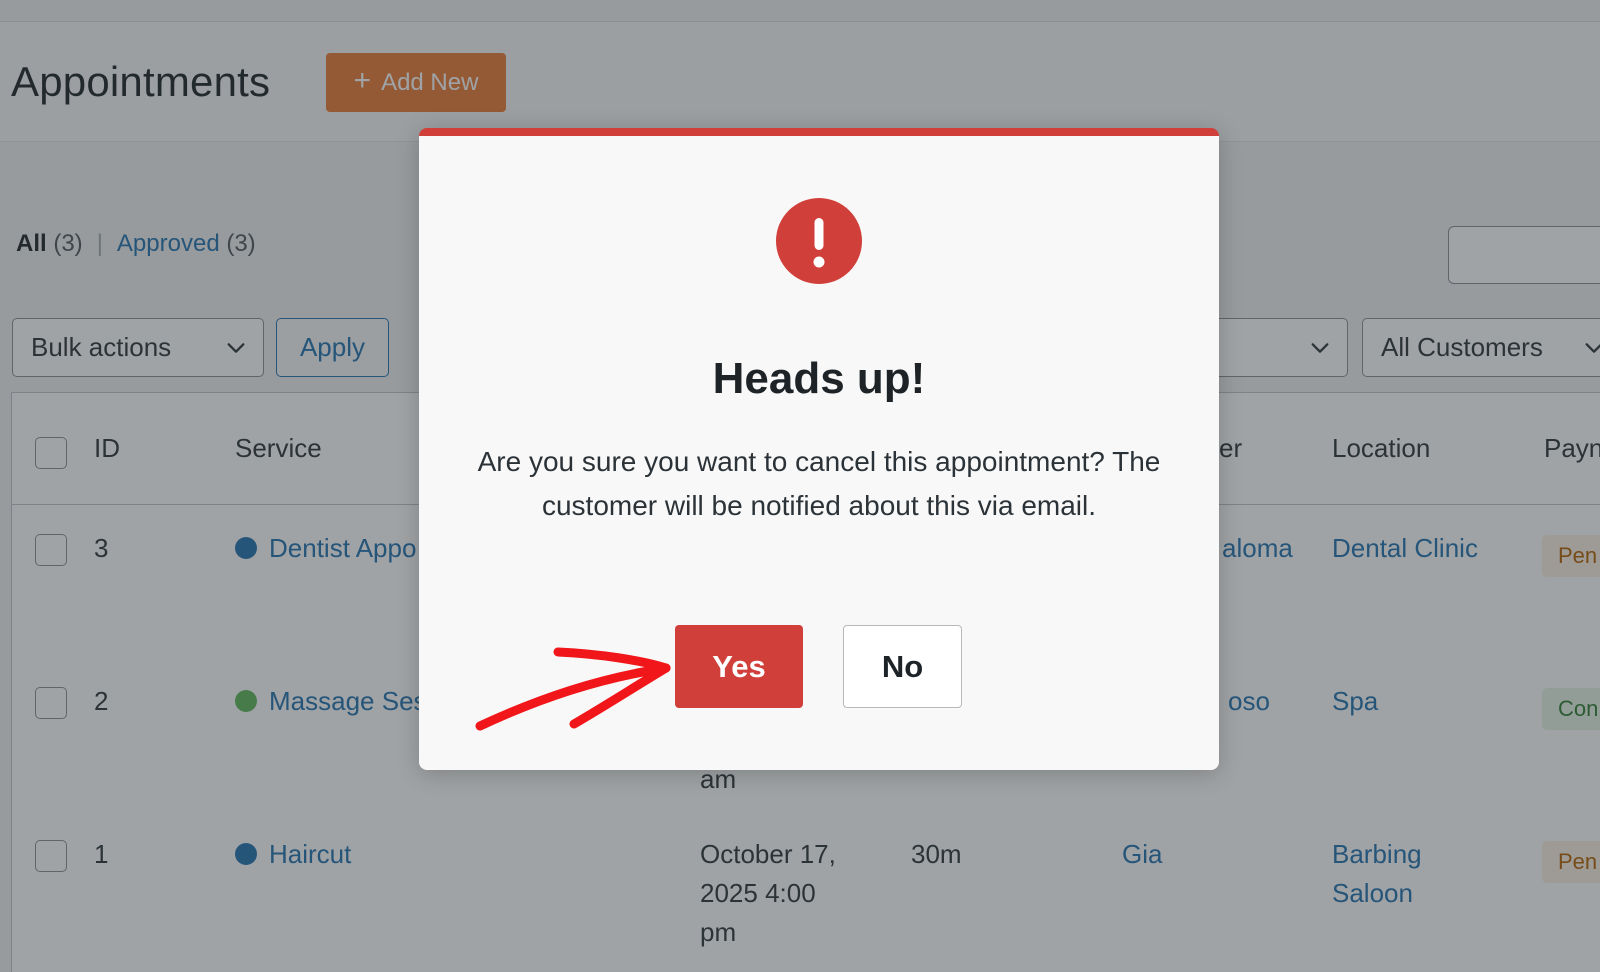 The image size is (1600, 972). I want to click on yes-button: Yes, so click(739, 666).